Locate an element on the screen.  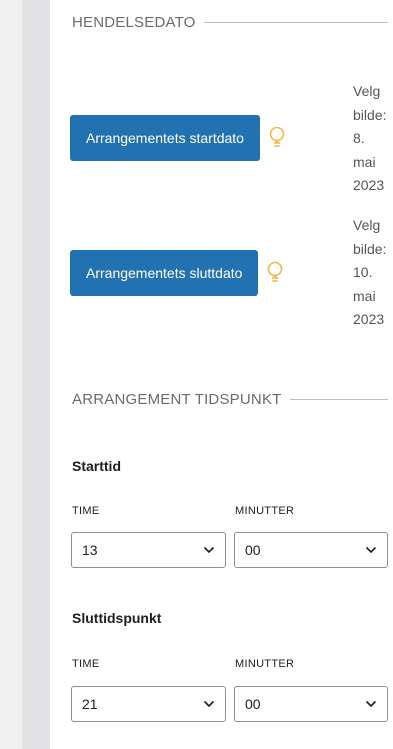
start-note-line: Velg is located at coordinates (367, 91).